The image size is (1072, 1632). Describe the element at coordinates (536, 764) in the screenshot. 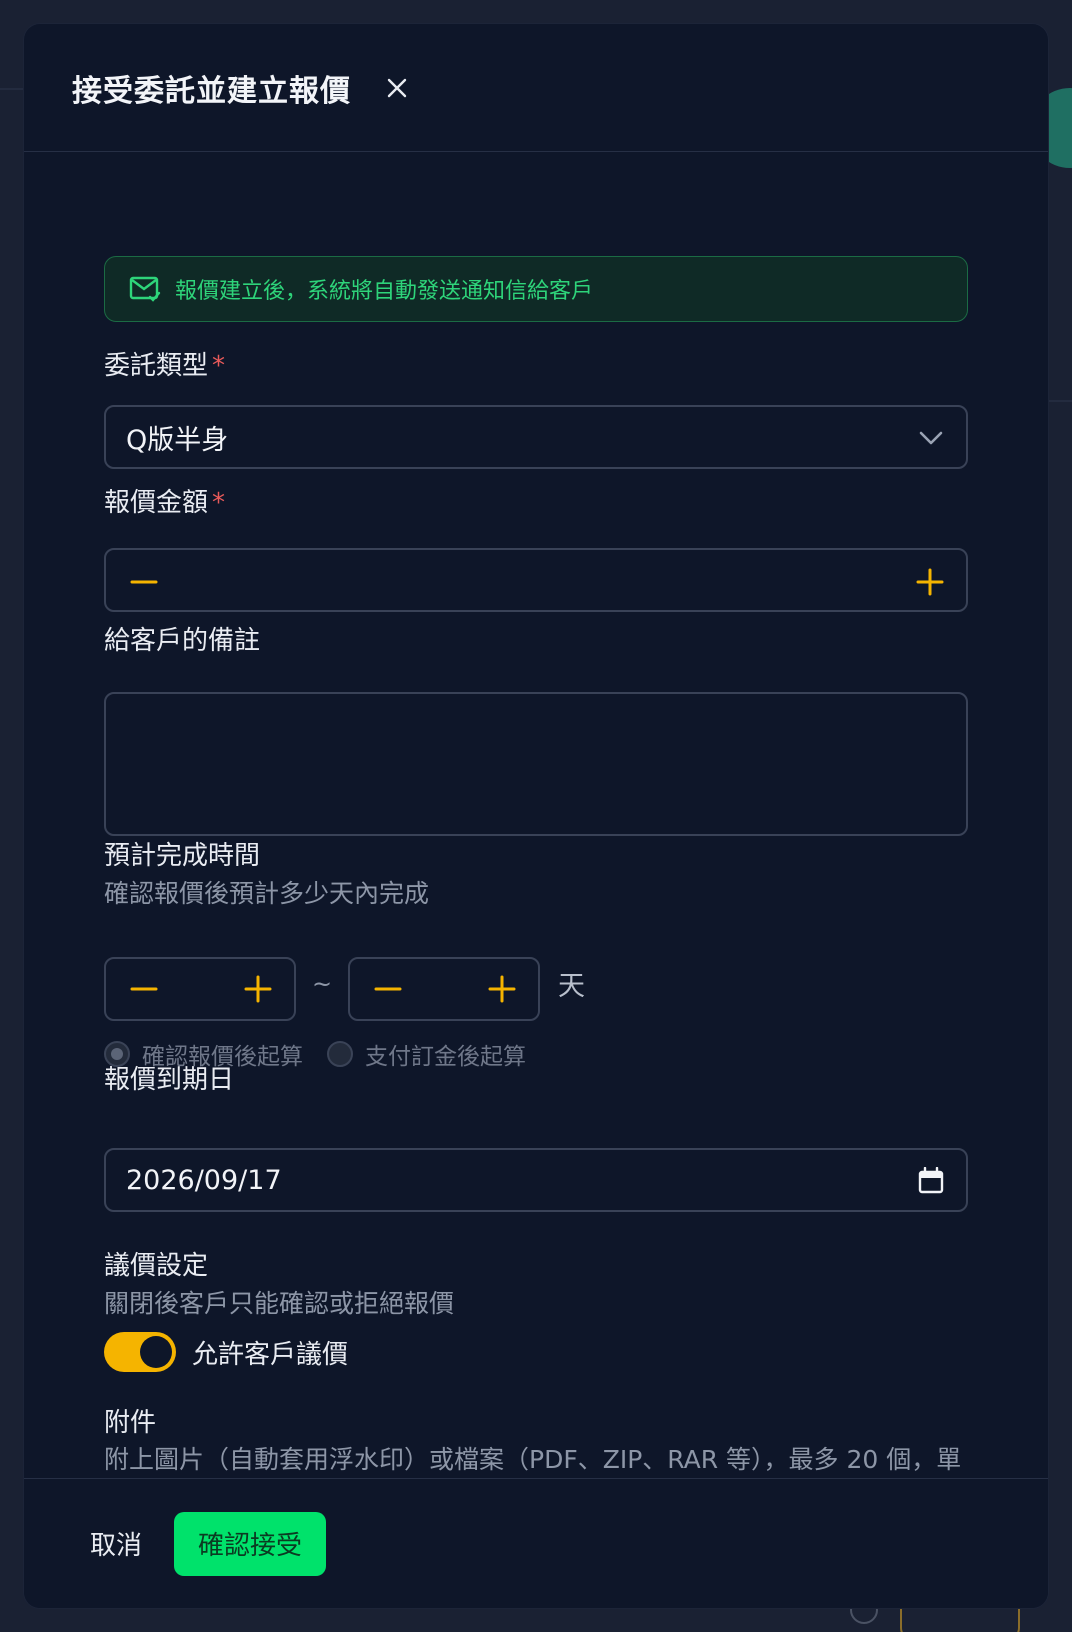

I see `note-textarea` at that location.